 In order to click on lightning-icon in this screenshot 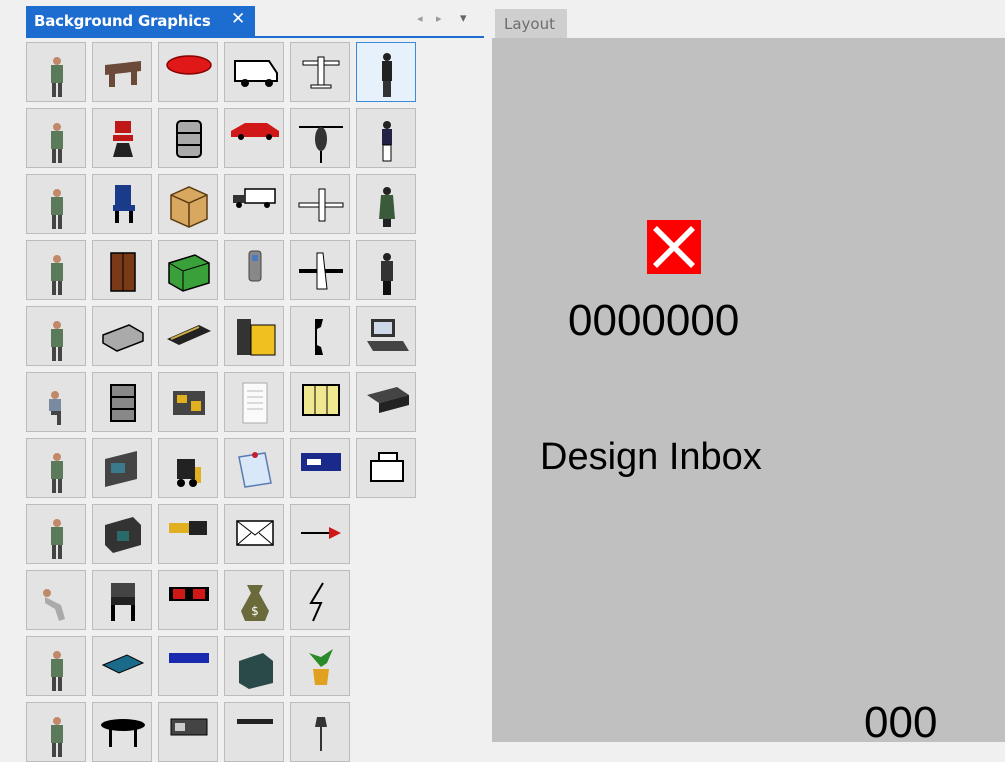, I will do `click(316, 602)`.